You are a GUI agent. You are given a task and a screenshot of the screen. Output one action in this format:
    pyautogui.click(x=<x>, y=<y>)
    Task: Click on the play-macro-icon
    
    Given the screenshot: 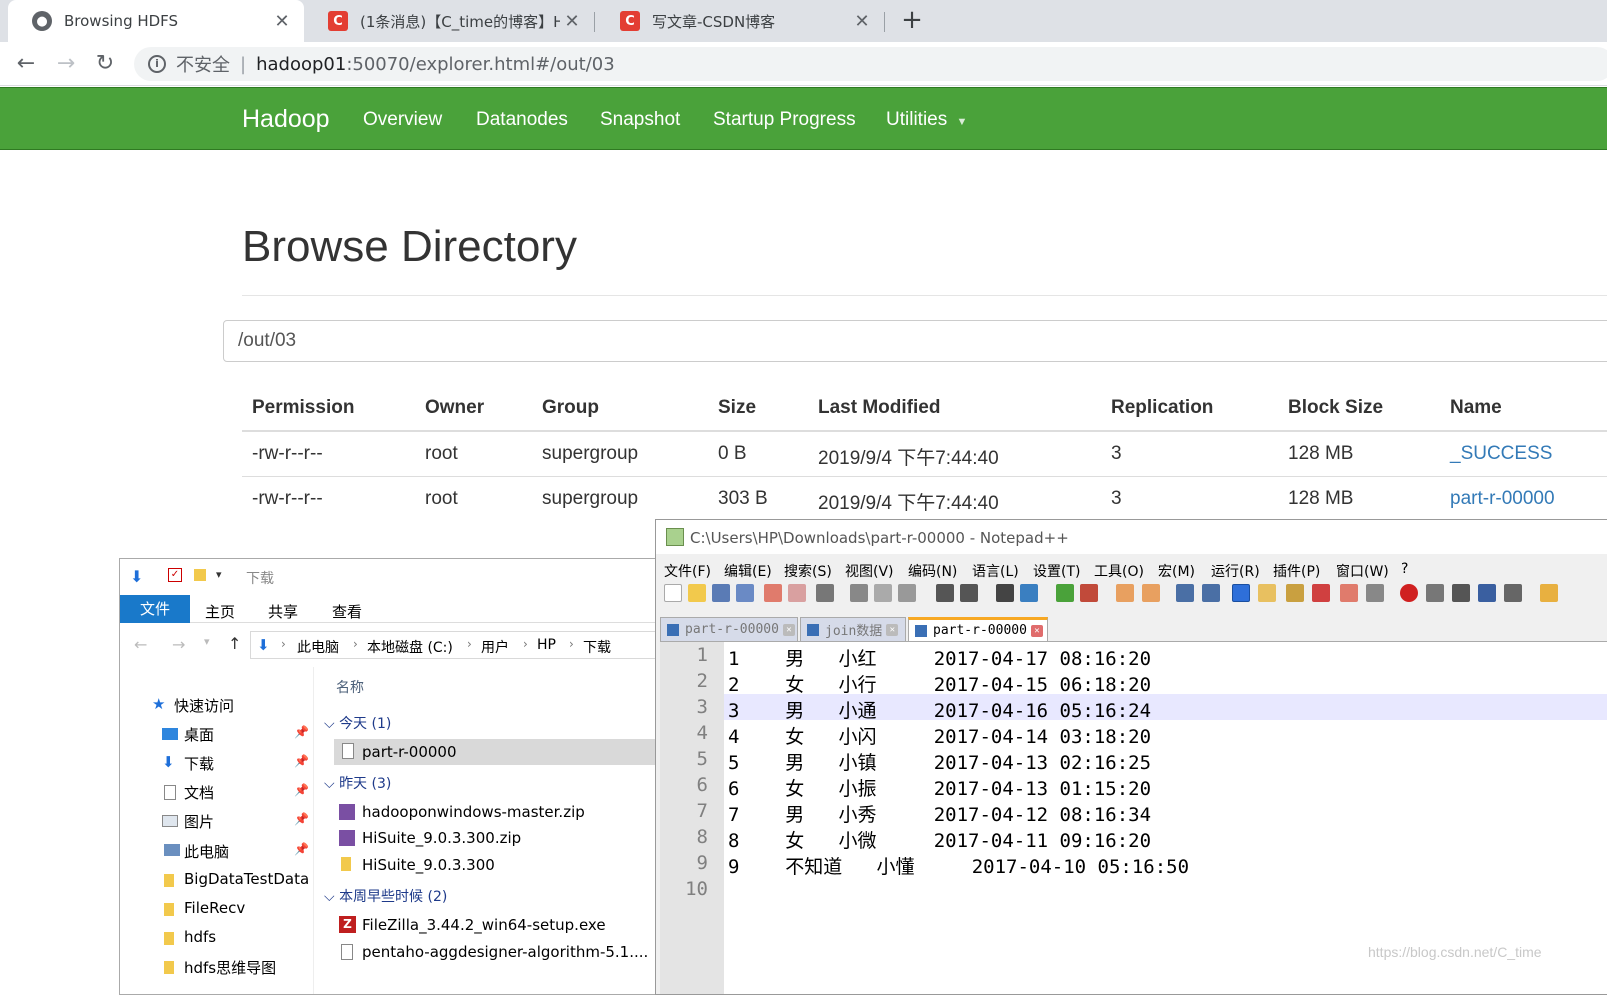 What is the action you would take?
    pyautogui.click(x=1461, y=593)
    